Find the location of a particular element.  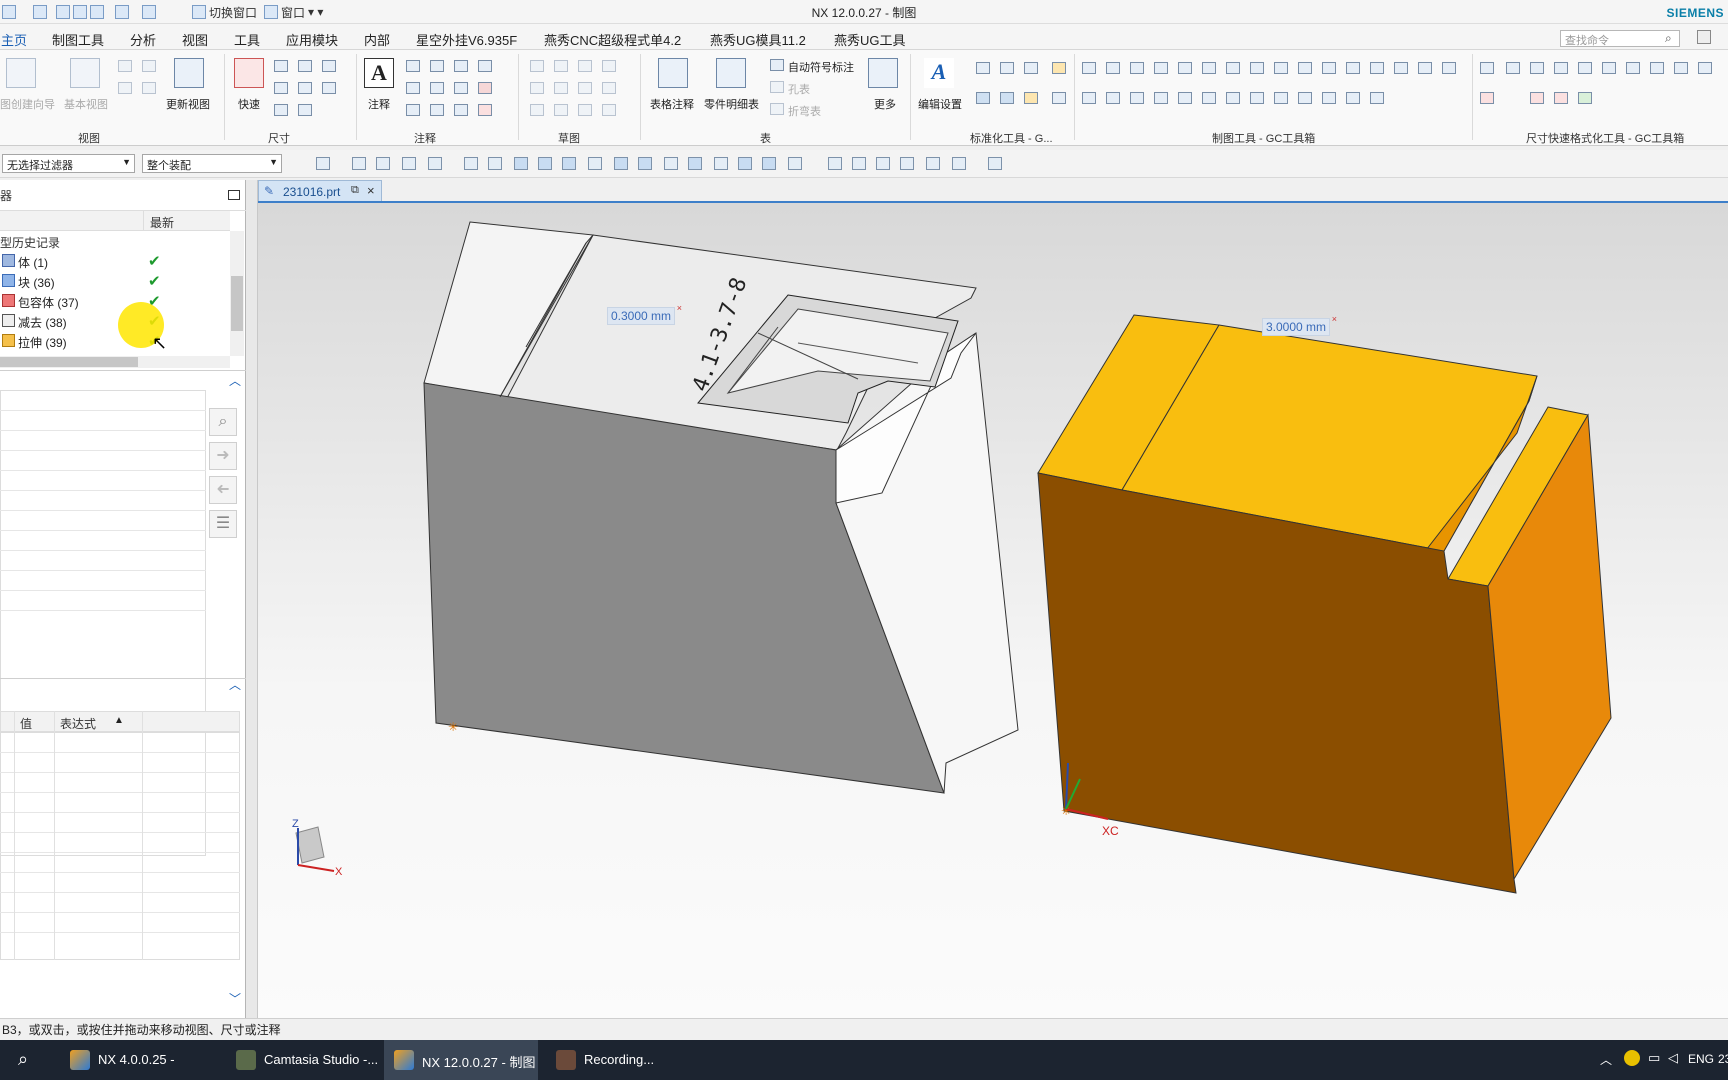

more-icon is located at coordinates (883, 73).